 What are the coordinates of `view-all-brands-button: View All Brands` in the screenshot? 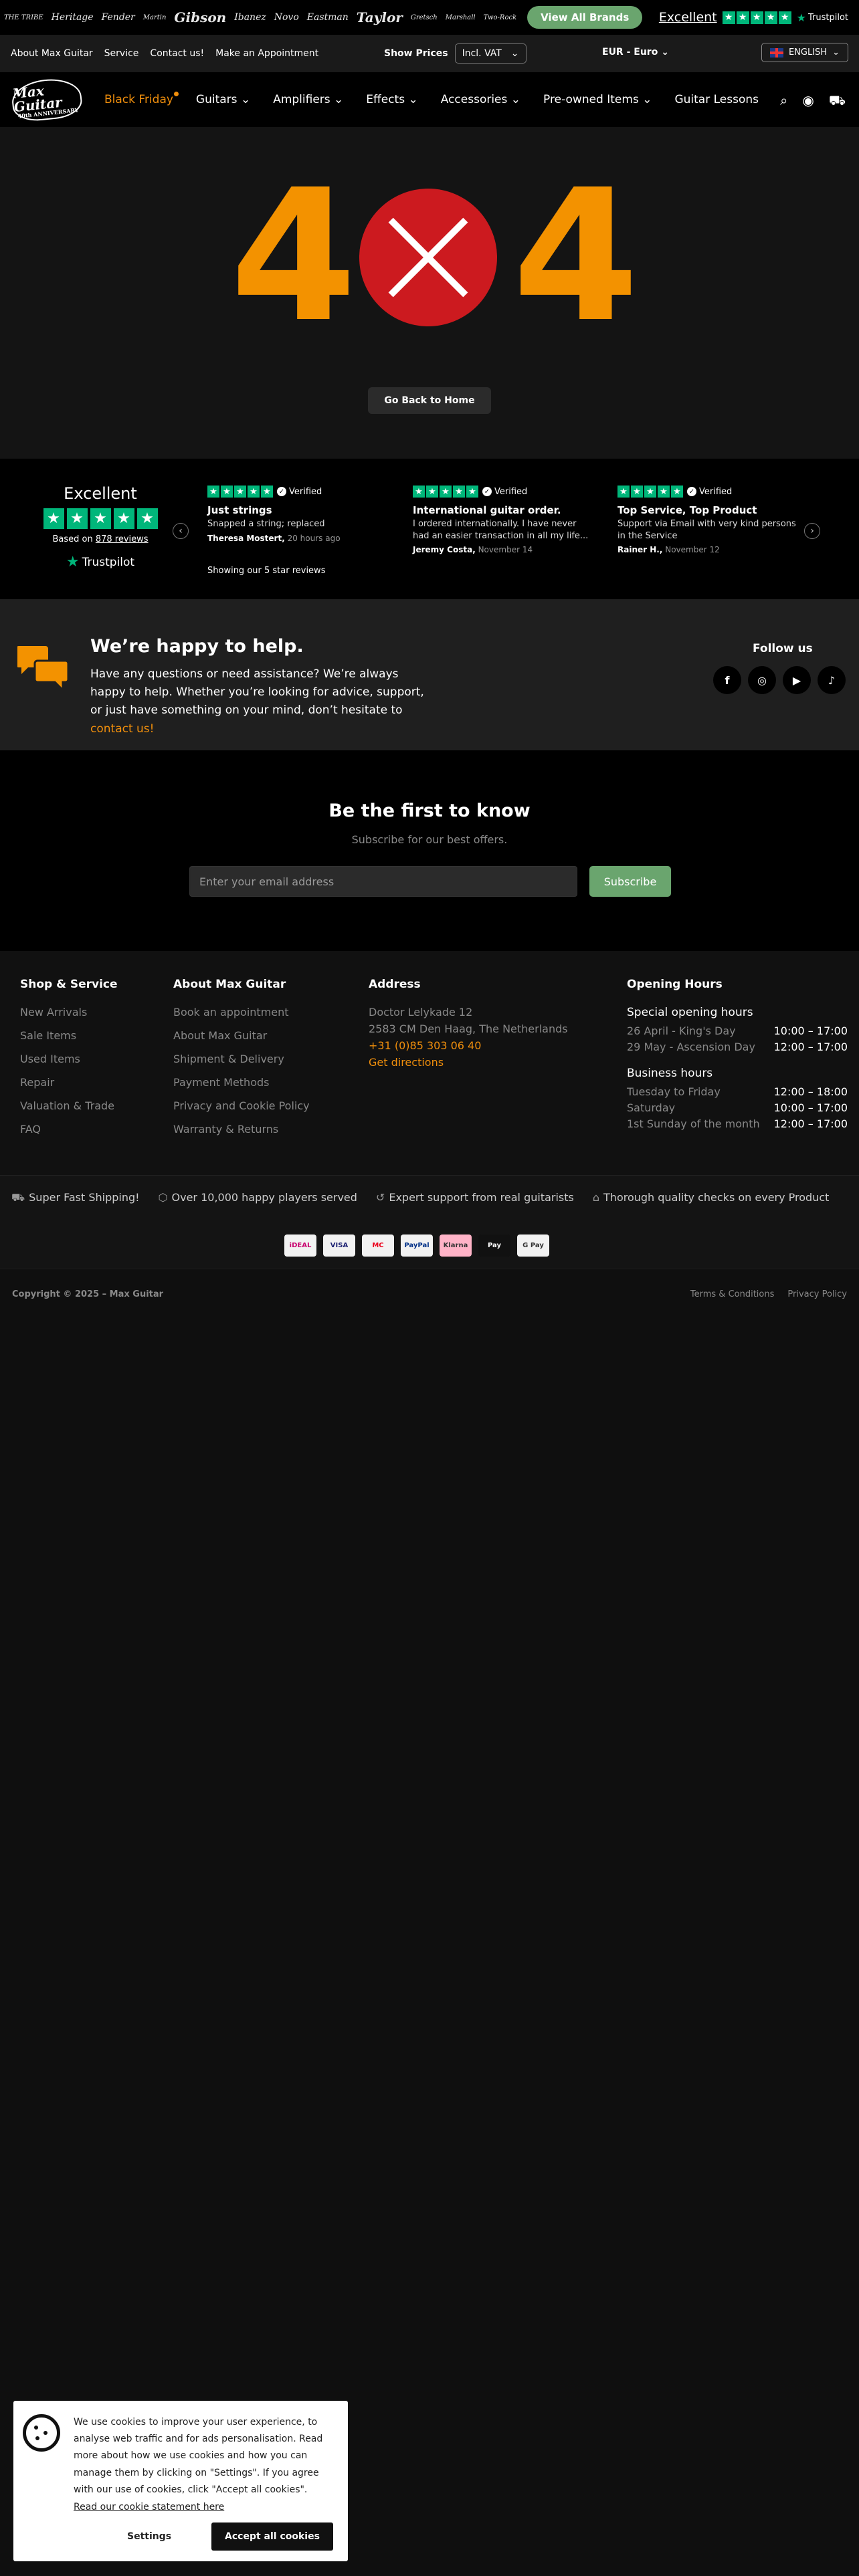 It's located at (585, 17).